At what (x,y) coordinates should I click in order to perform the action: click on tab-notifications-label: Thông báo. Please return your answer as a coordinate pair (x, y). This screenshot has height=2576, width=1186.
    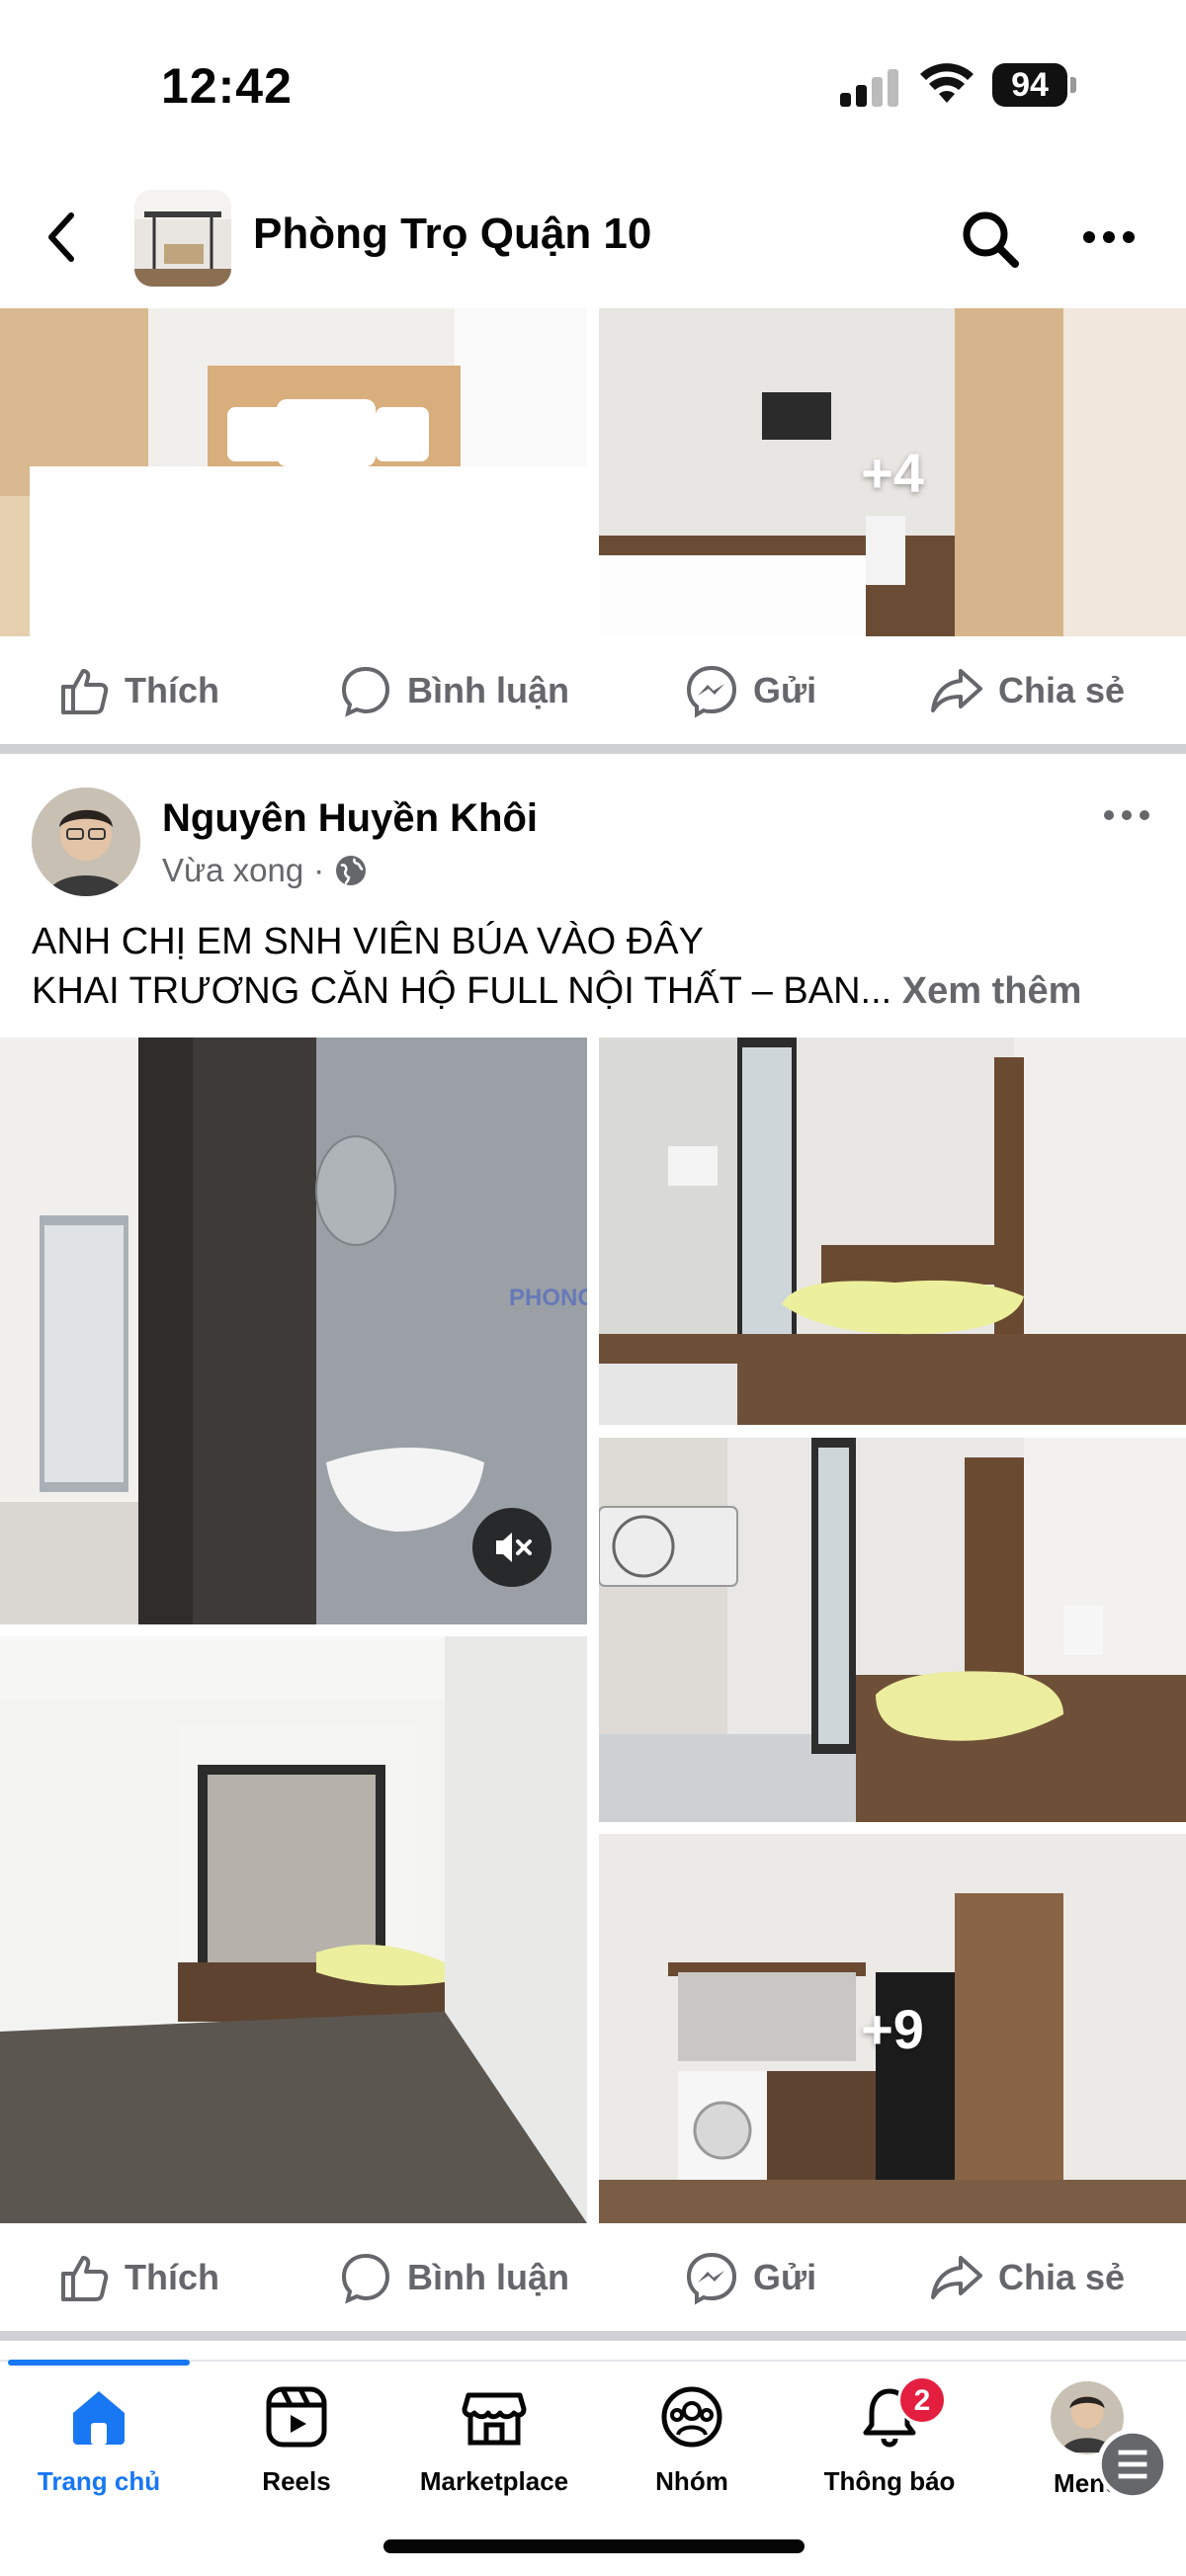
    Looking at the image, I should click on (889, 2481).